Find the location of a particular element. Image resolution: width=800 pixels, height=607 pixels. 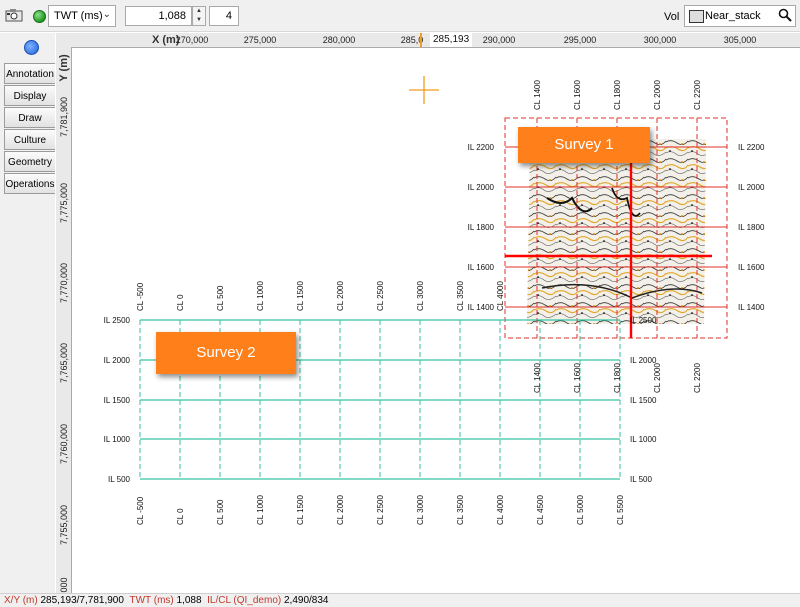

survey2-il-right-label: IL 1500 is located at coordinates (643, 400).